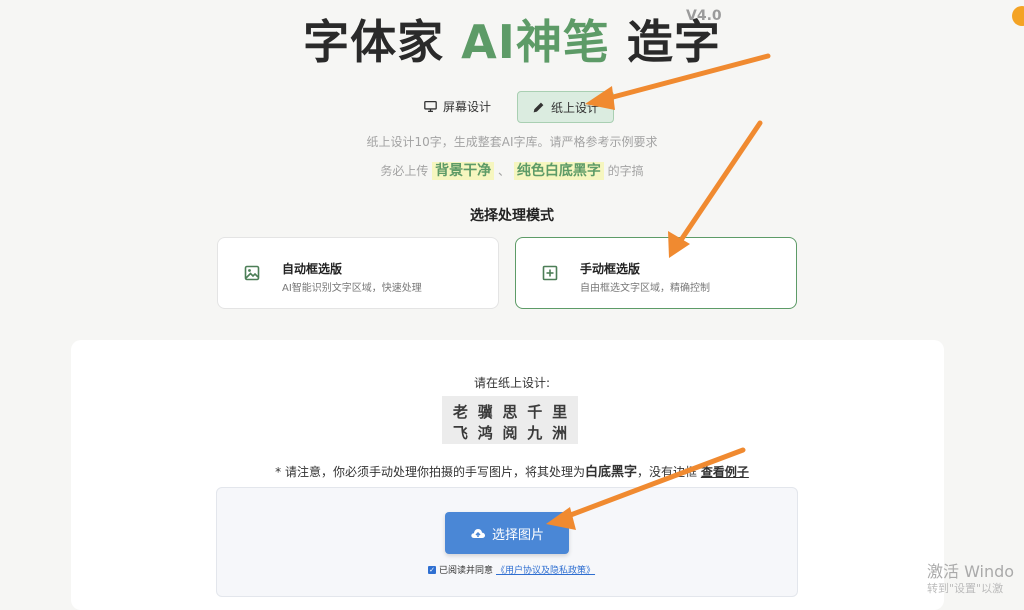 The image size is (1024, 610). Describe the element at coordinates (512, 142) in the screenshot. I see `hint-line-1: 纸上设计10字，生成整套AI字库。请严格参考示例要求` at that location.